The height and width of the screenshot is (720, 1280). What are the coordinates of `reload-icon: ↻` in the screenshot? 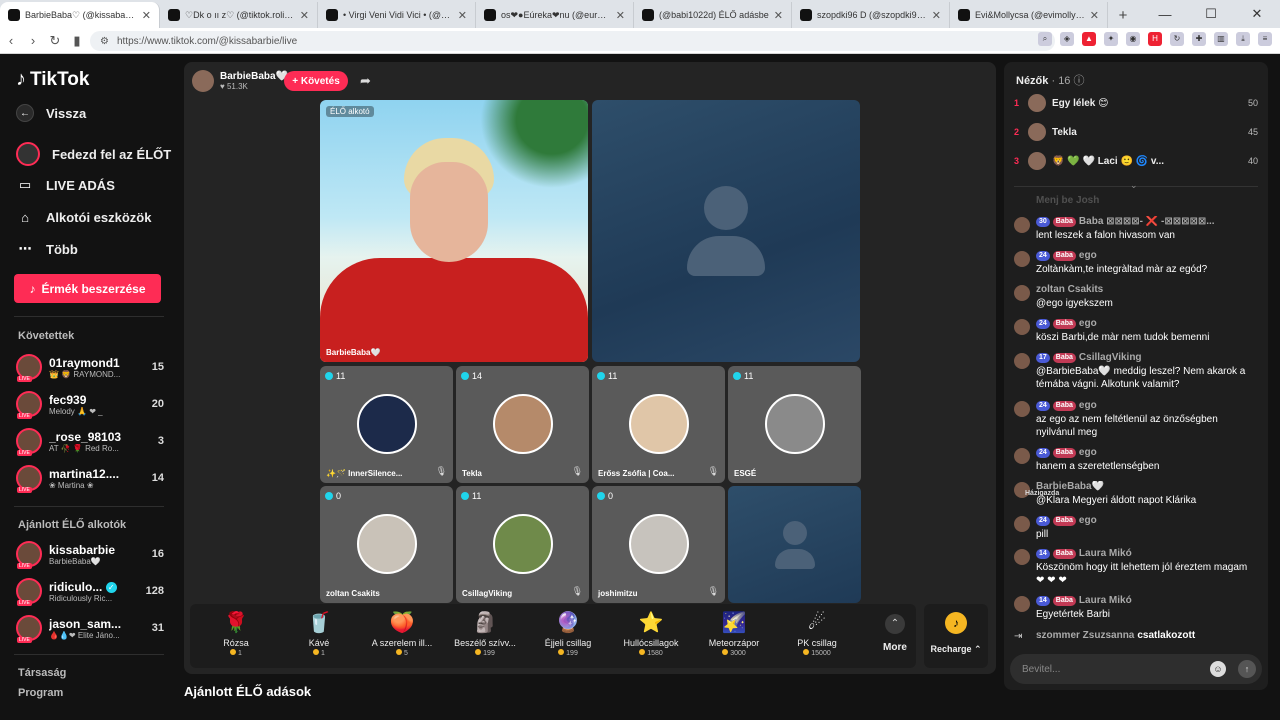 It's located at (55, 41).